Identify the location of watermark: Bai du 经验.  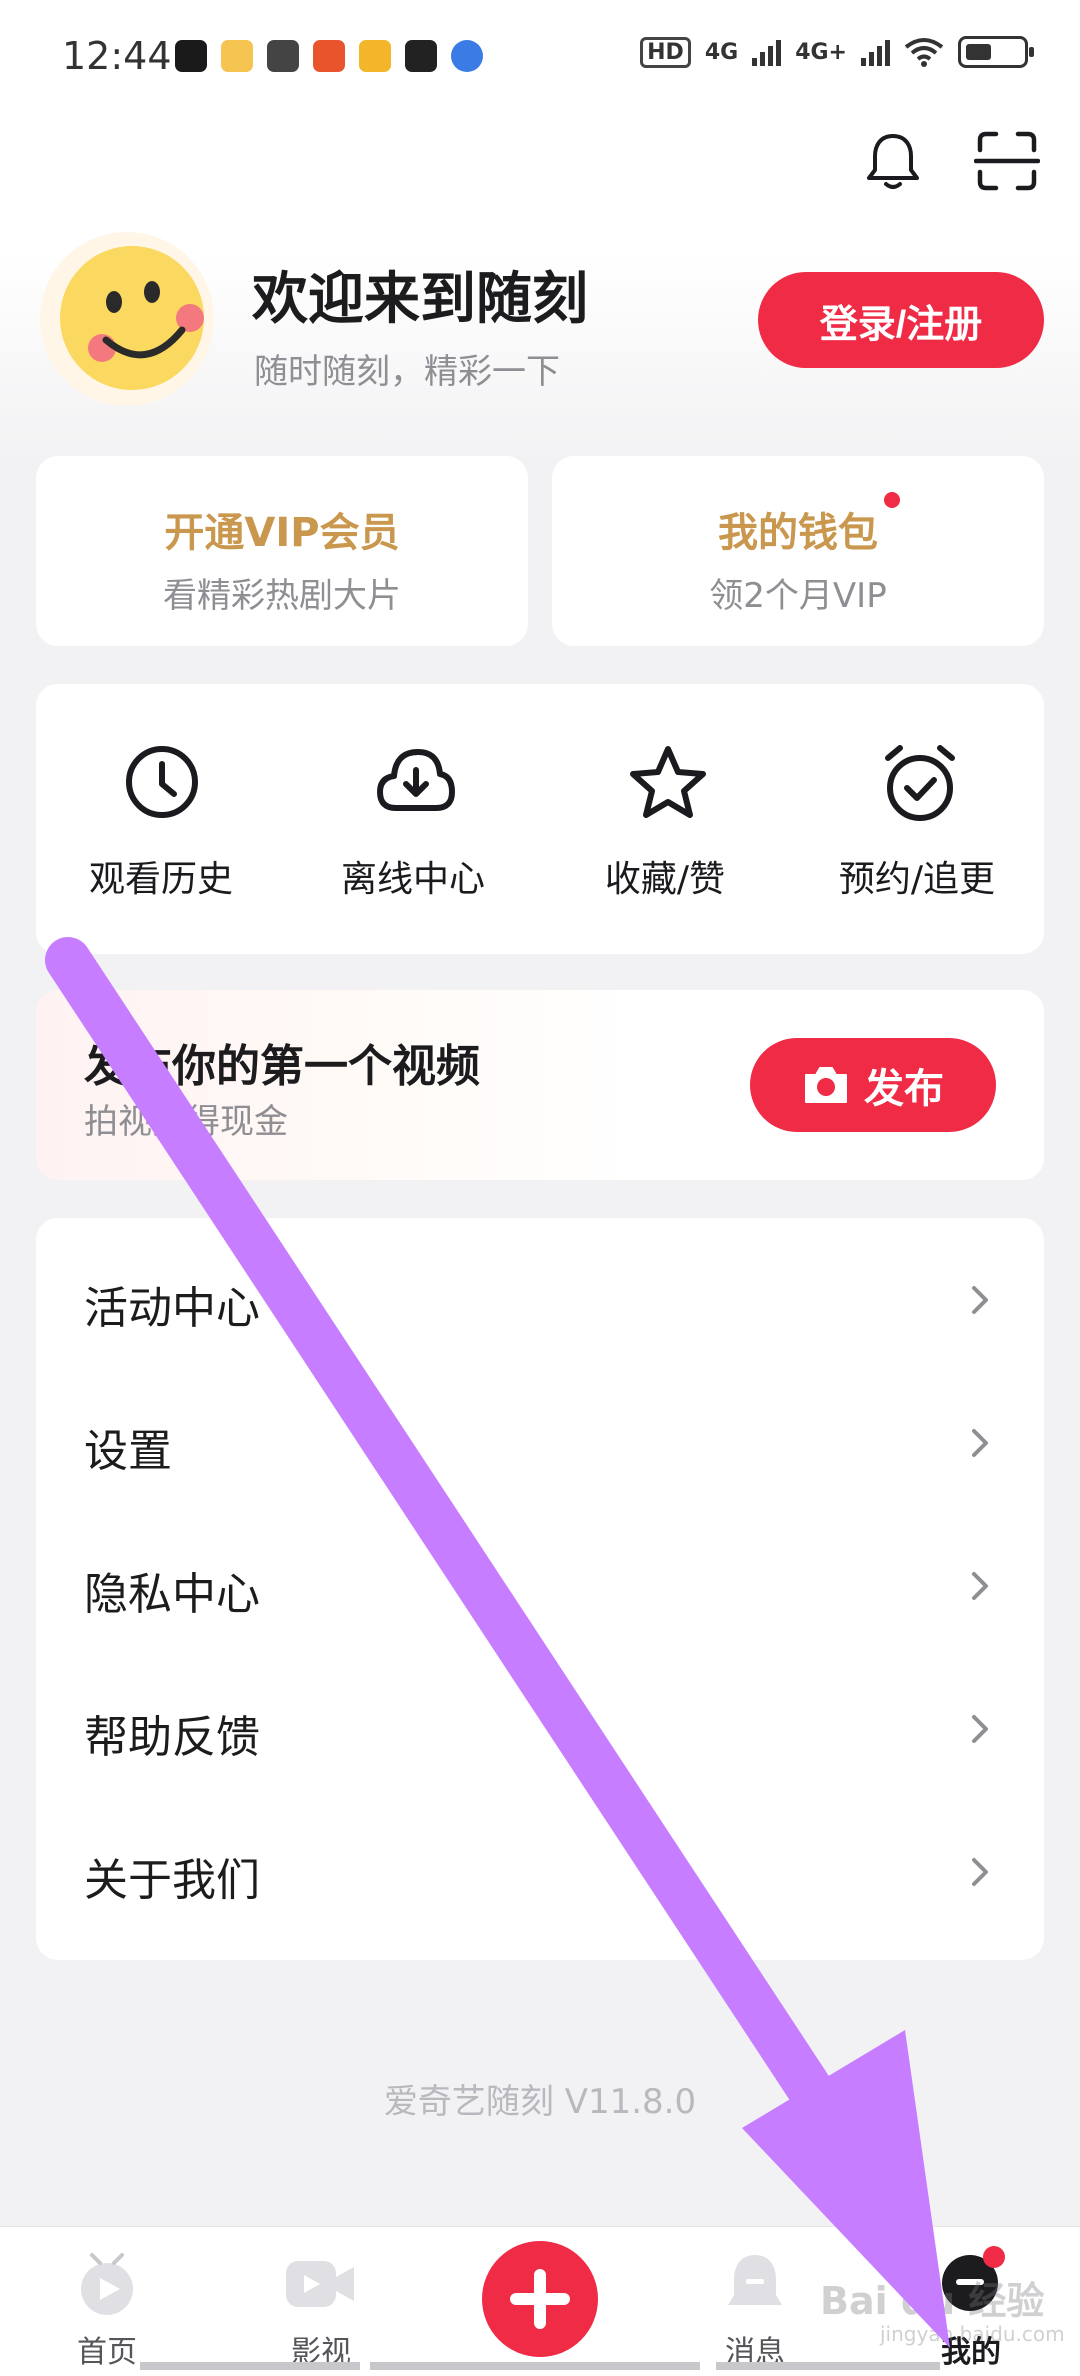
(932, 2301).